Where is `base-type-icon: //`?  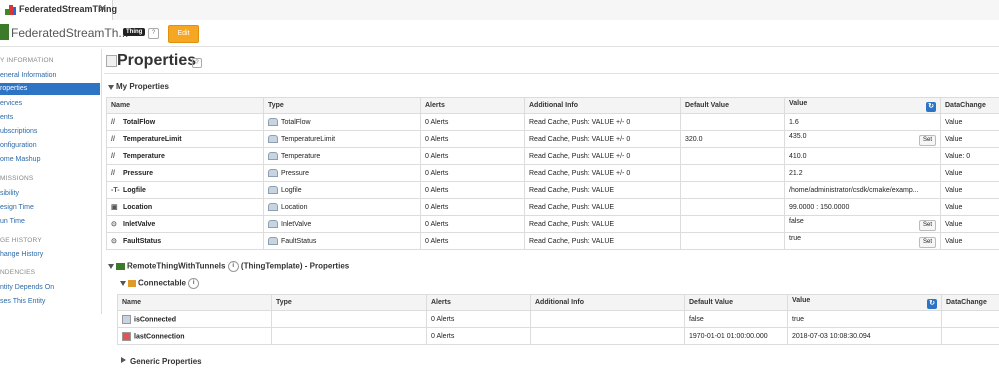 base-type-icon: // is located at coordinates (113, 122).